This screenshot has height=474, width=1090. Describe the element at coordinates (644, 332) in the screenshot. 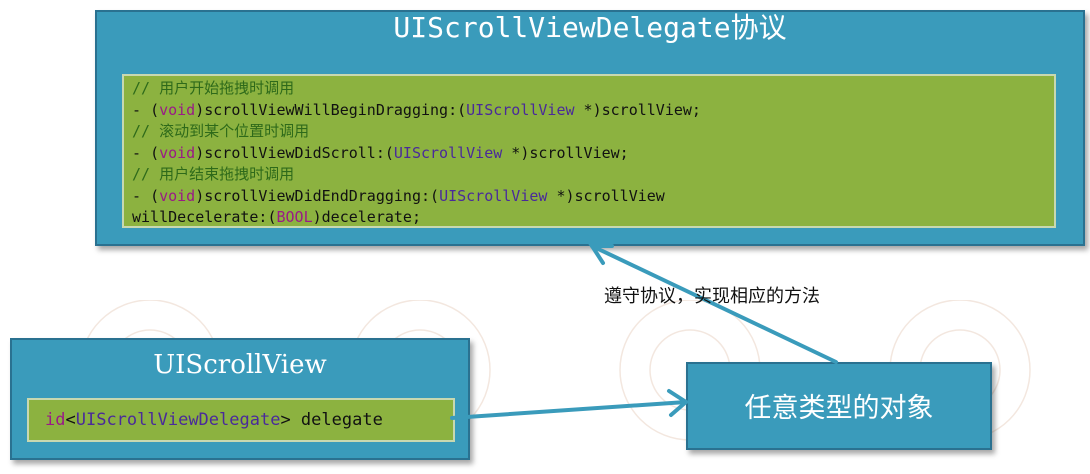

I see `arrows-layer` at that location.